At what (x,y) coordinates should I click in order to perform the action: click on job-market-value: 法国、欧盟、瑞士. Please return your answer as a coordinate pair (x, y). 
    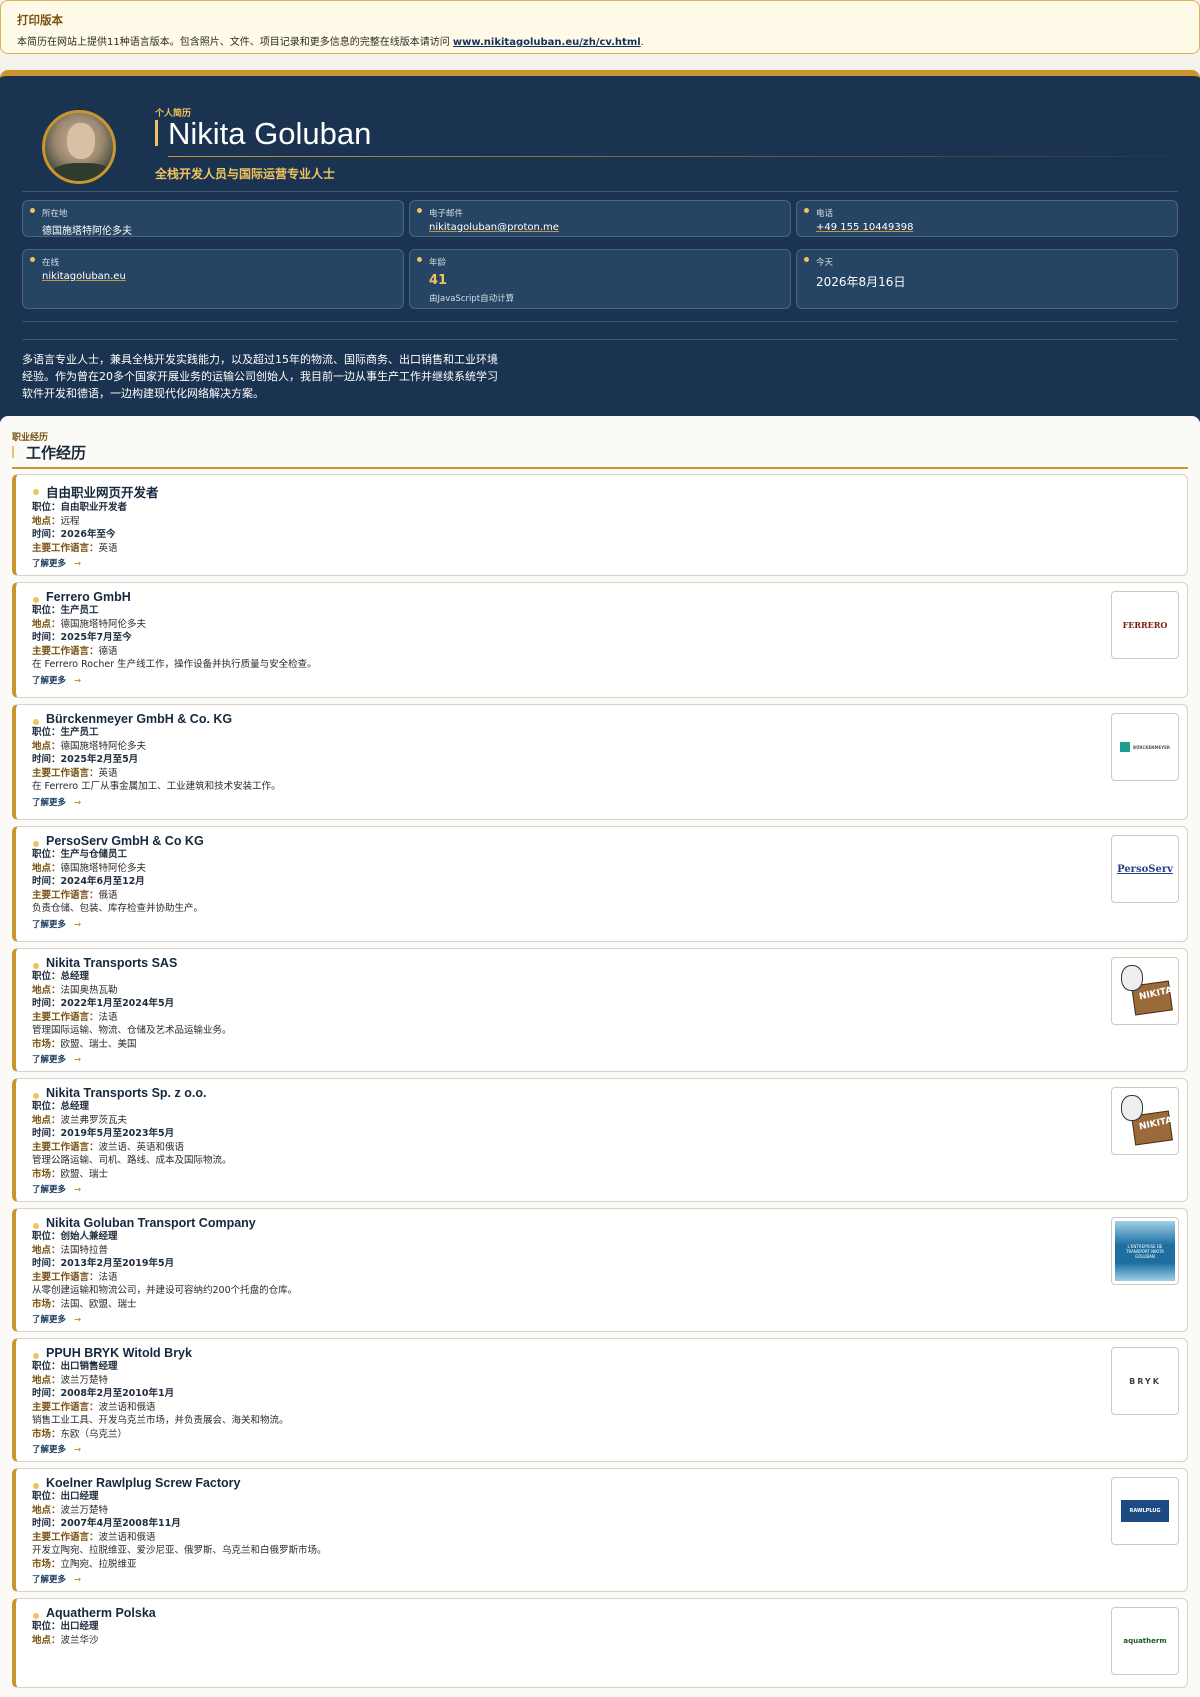
    Looking at the image, I should click on (98, 1304).